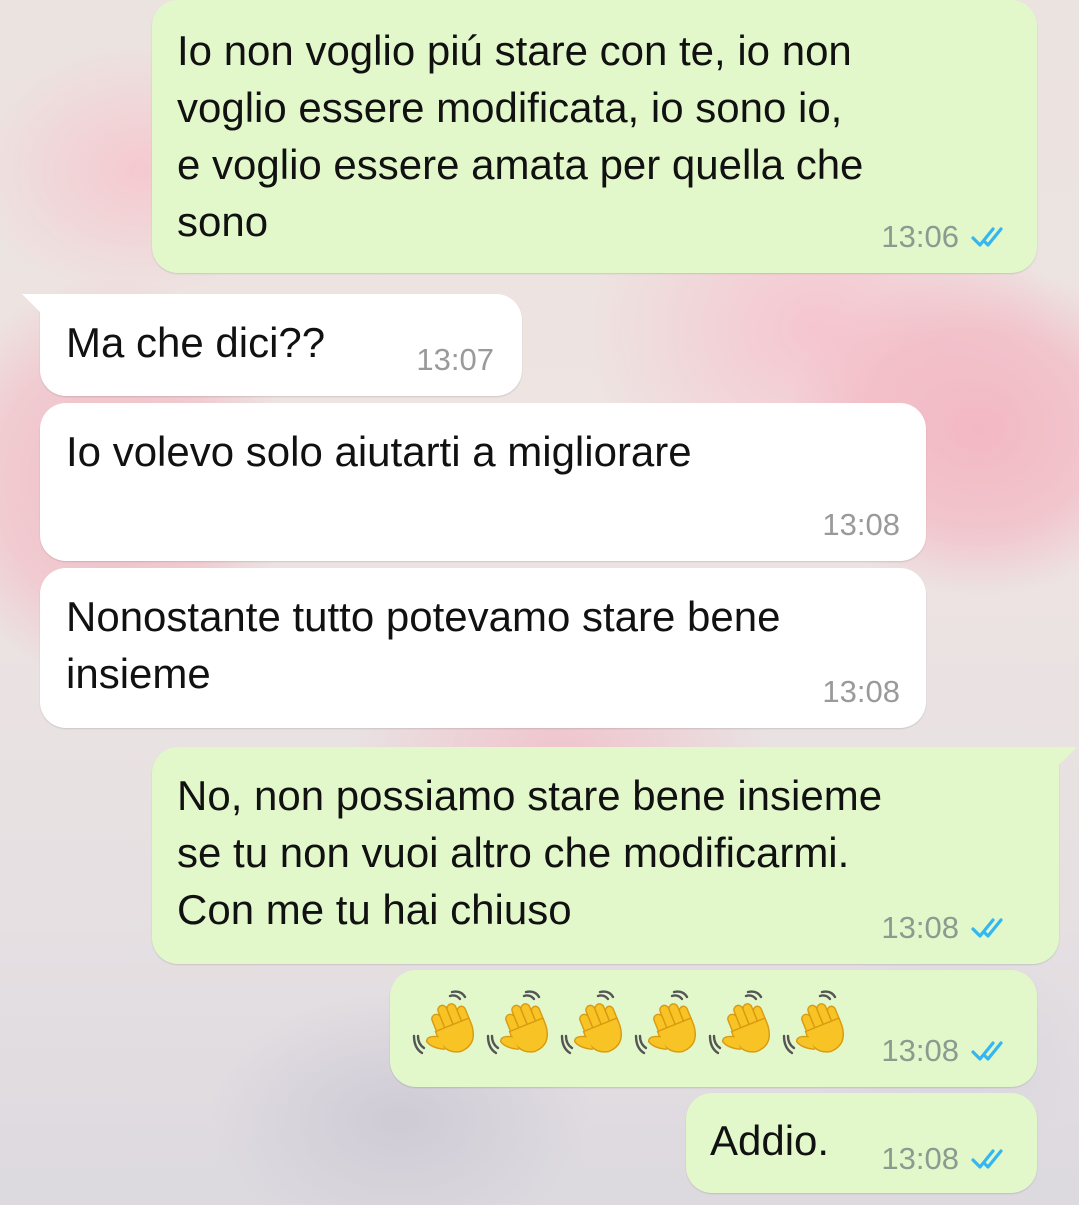 The width and height of the screenshot is (1079, 1205). What do you see at coordinates (379, 451) in the screenshot?
I see `message-text: Io volevo solo aiutarti a migliorare` at bounding box center [379, 451].